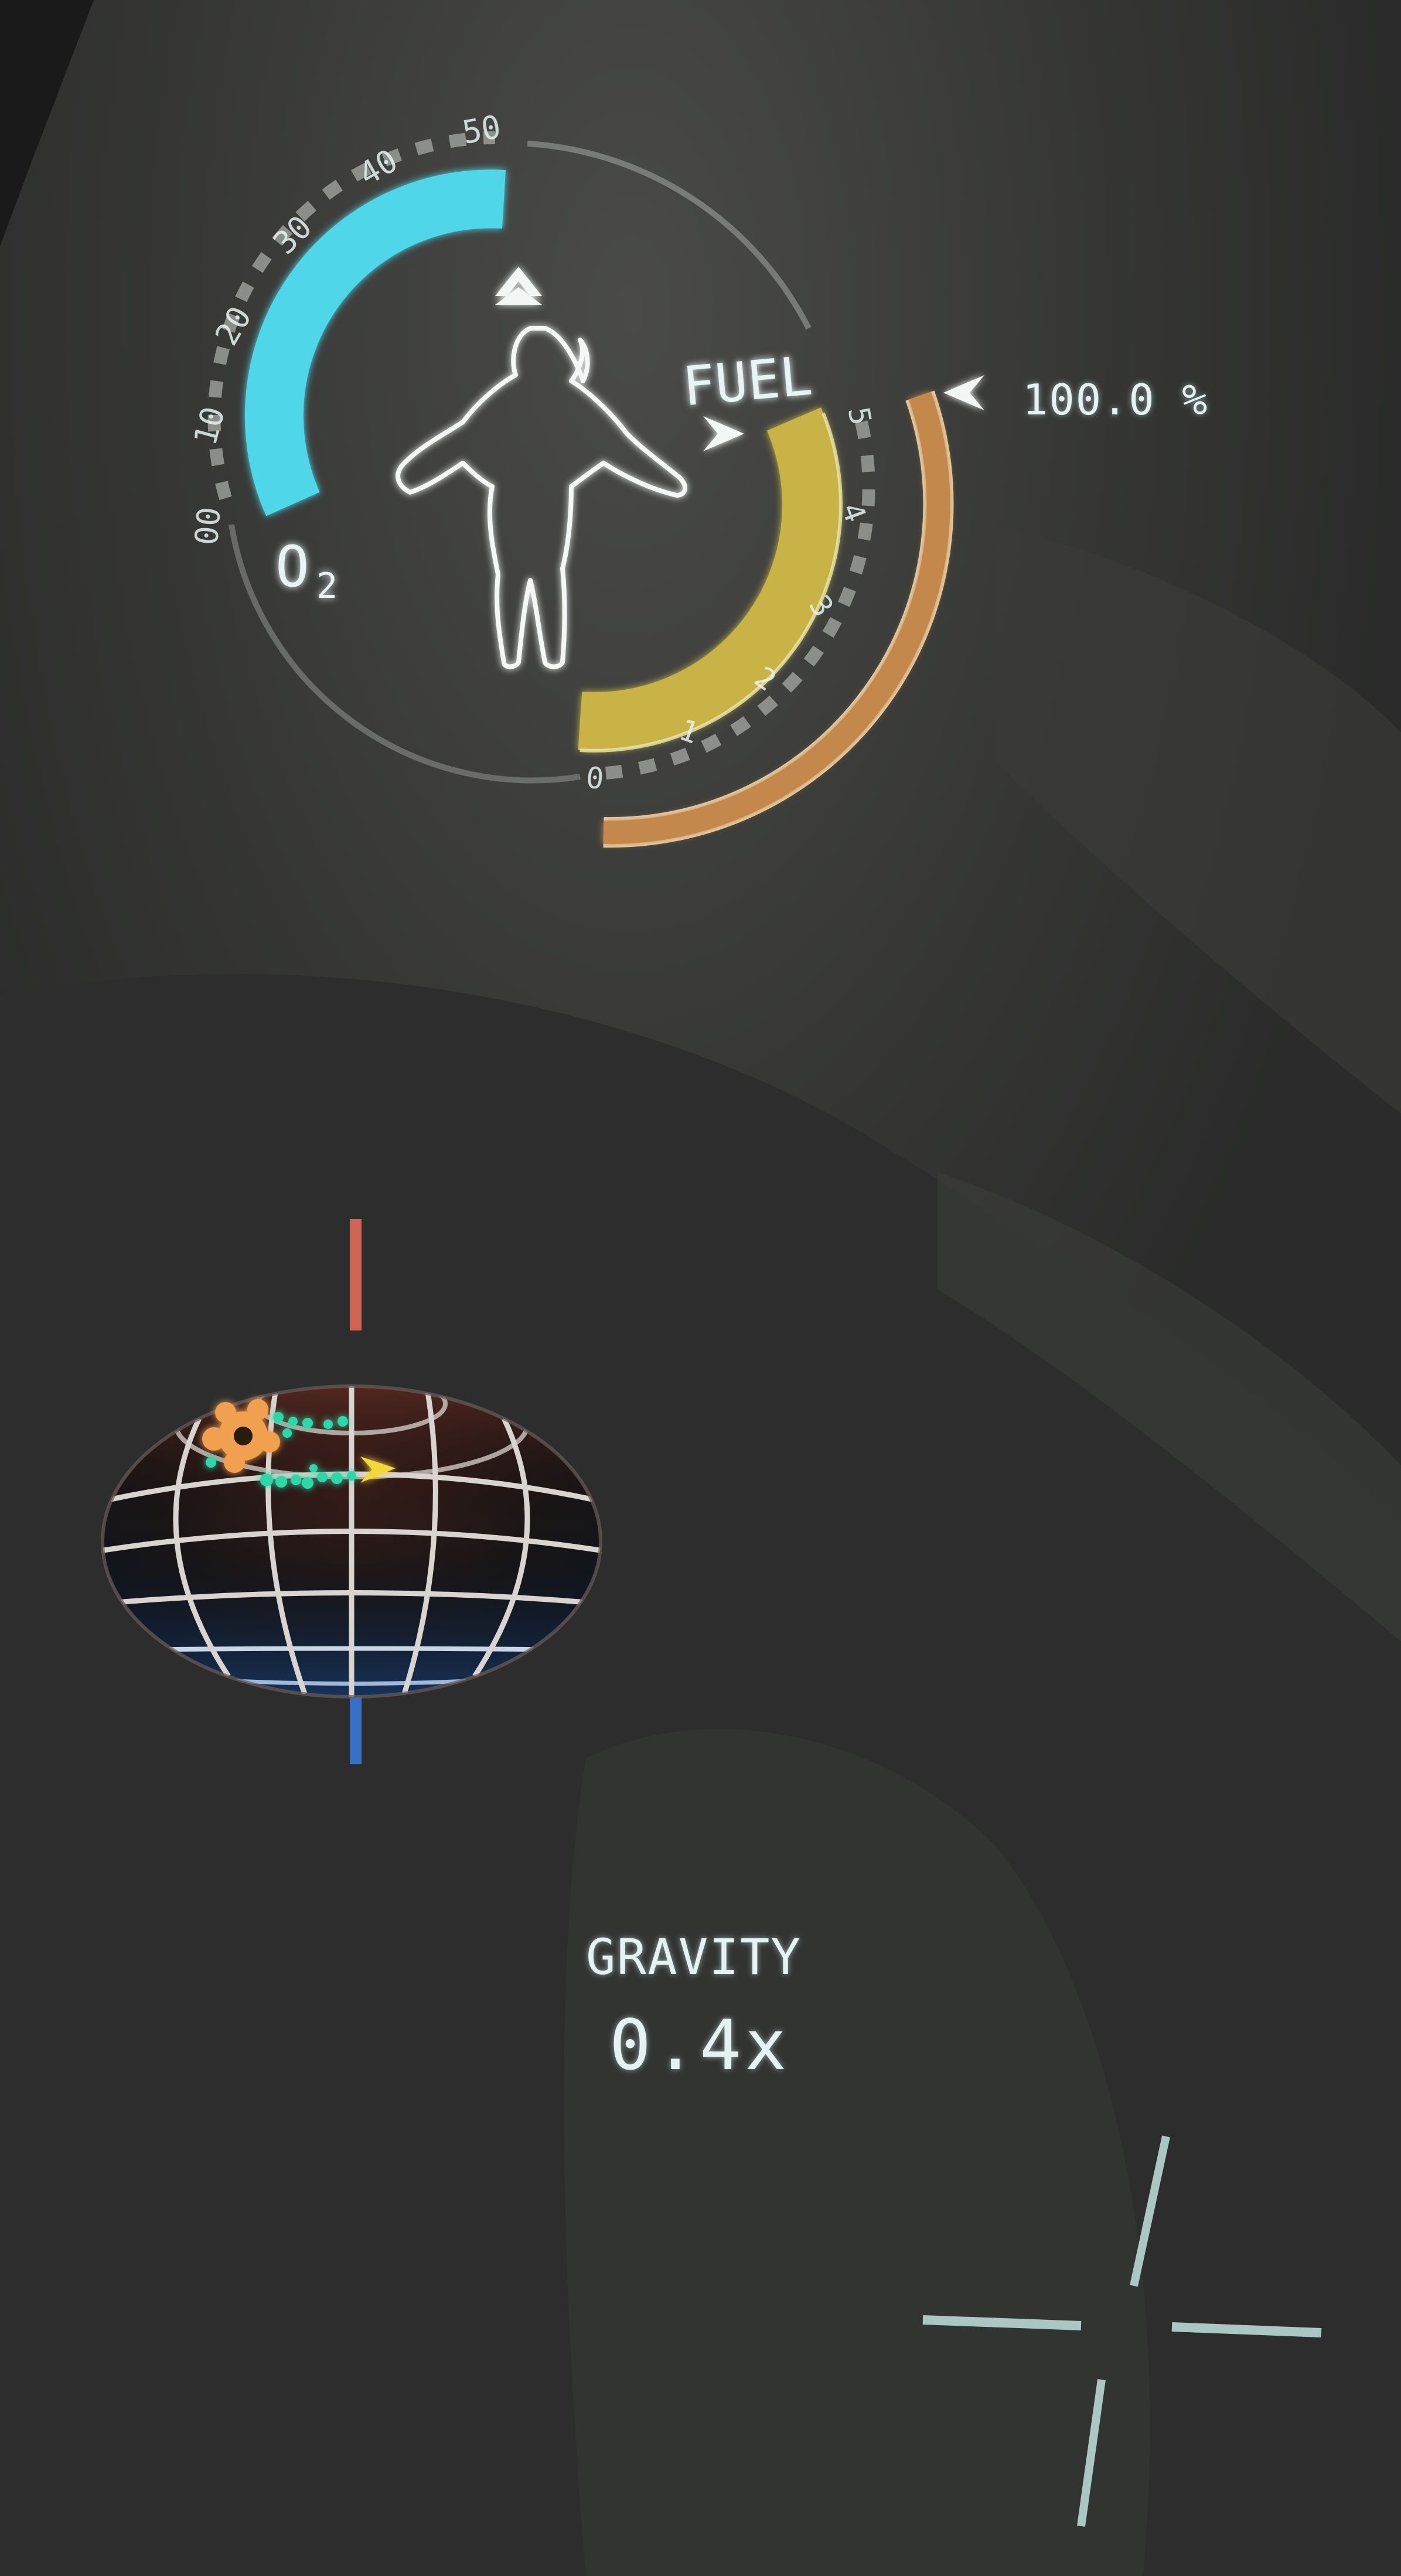 The image size is (1401, 2576). Describe the element at coordinates (747, 381) in the screenshot. I see `fuel-label: FUEL` at that location.